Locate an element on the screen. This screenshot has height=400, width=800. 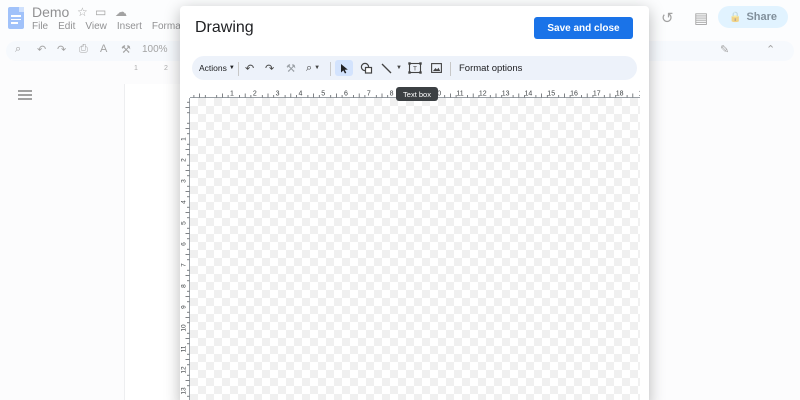
line-icon is located at coordinates (386, 68).